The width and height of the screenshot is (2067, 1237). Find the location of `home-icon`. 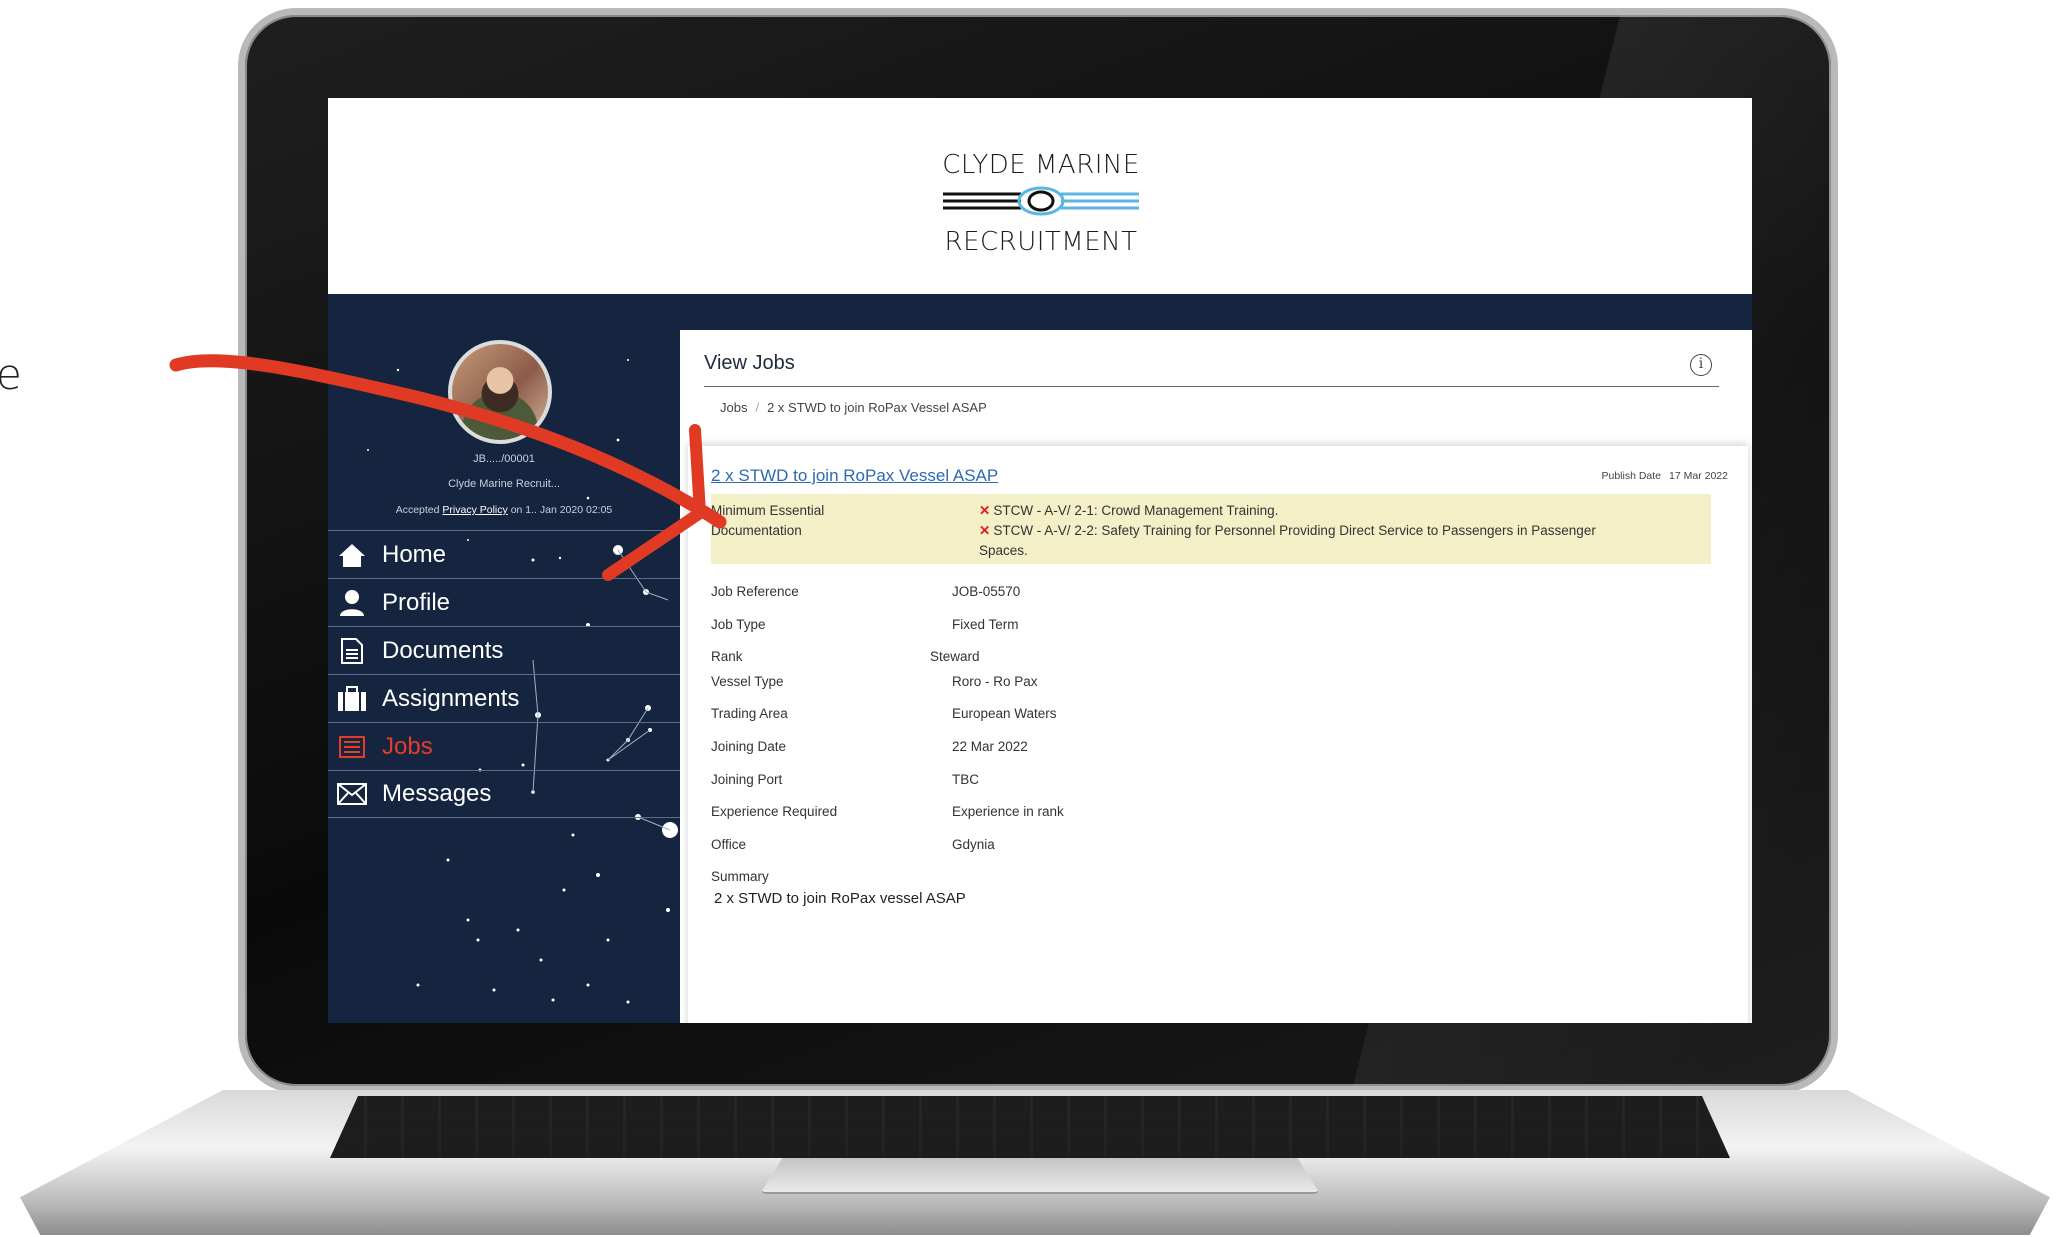

home-icon is located at coordinates (352, 555).